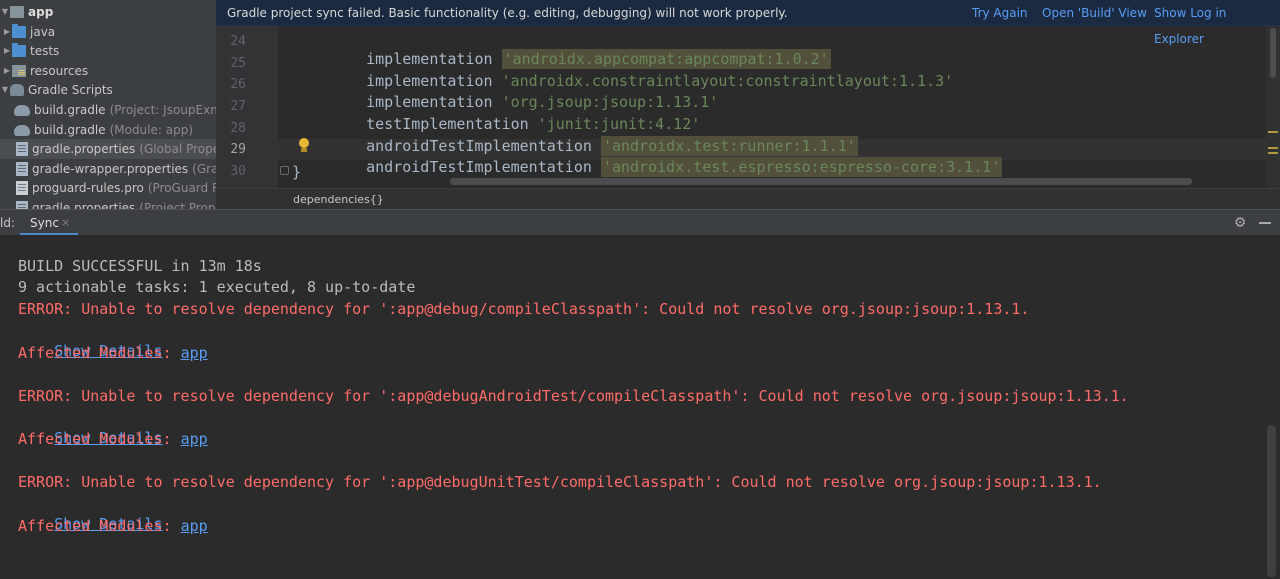 The width and height of the screenshot is (1280, 579). What do you see at coordinates (284, 170) in the screenshot?
I see `fold-marker-icon` at bounding box center [284, 170].